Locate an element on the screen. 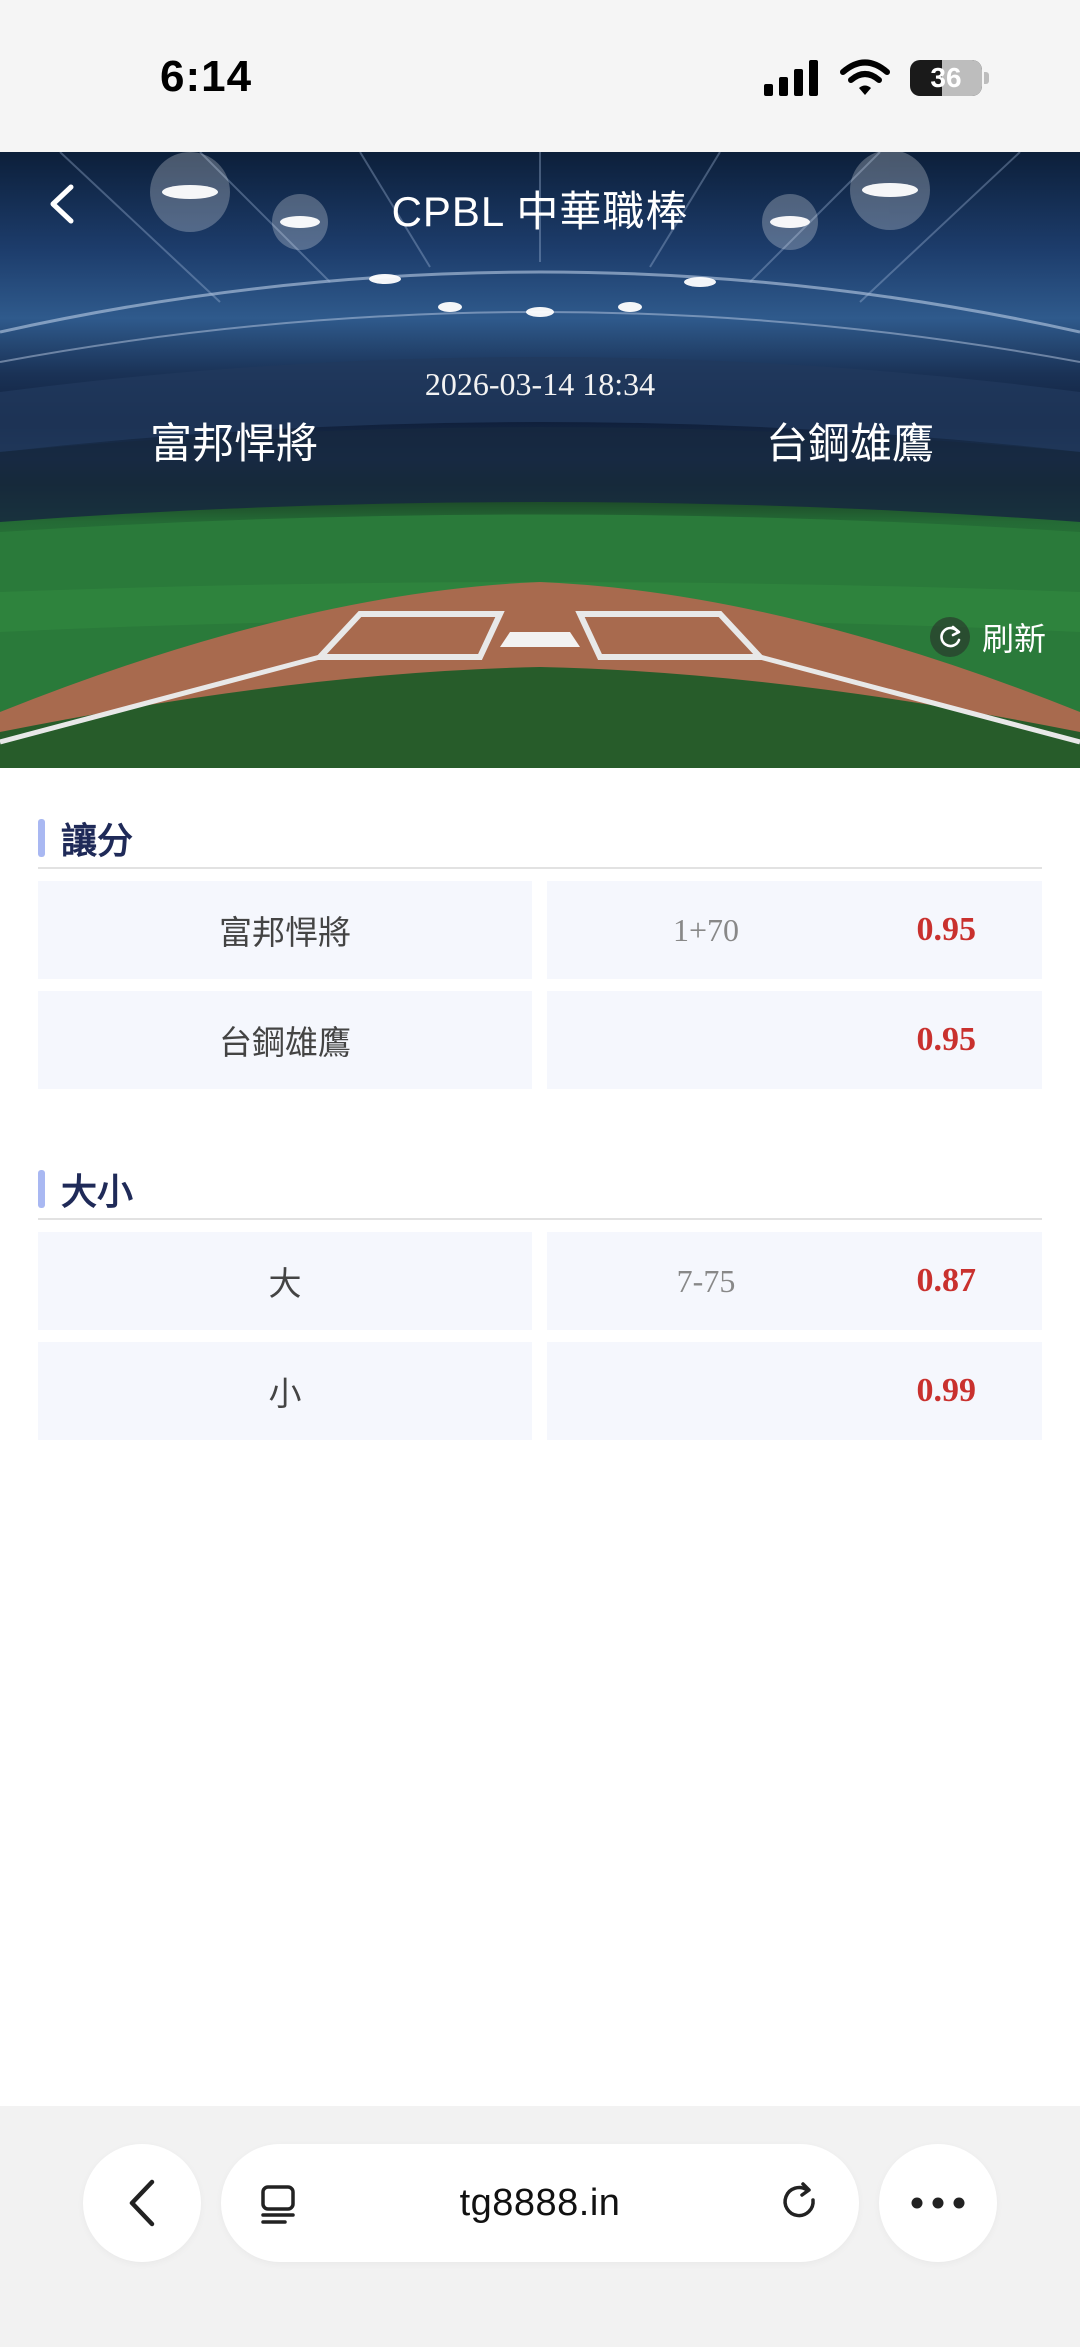 The image size is (1080, 2347). bet-odds-cell: 0.95 is located at coordinates (794, 1040).